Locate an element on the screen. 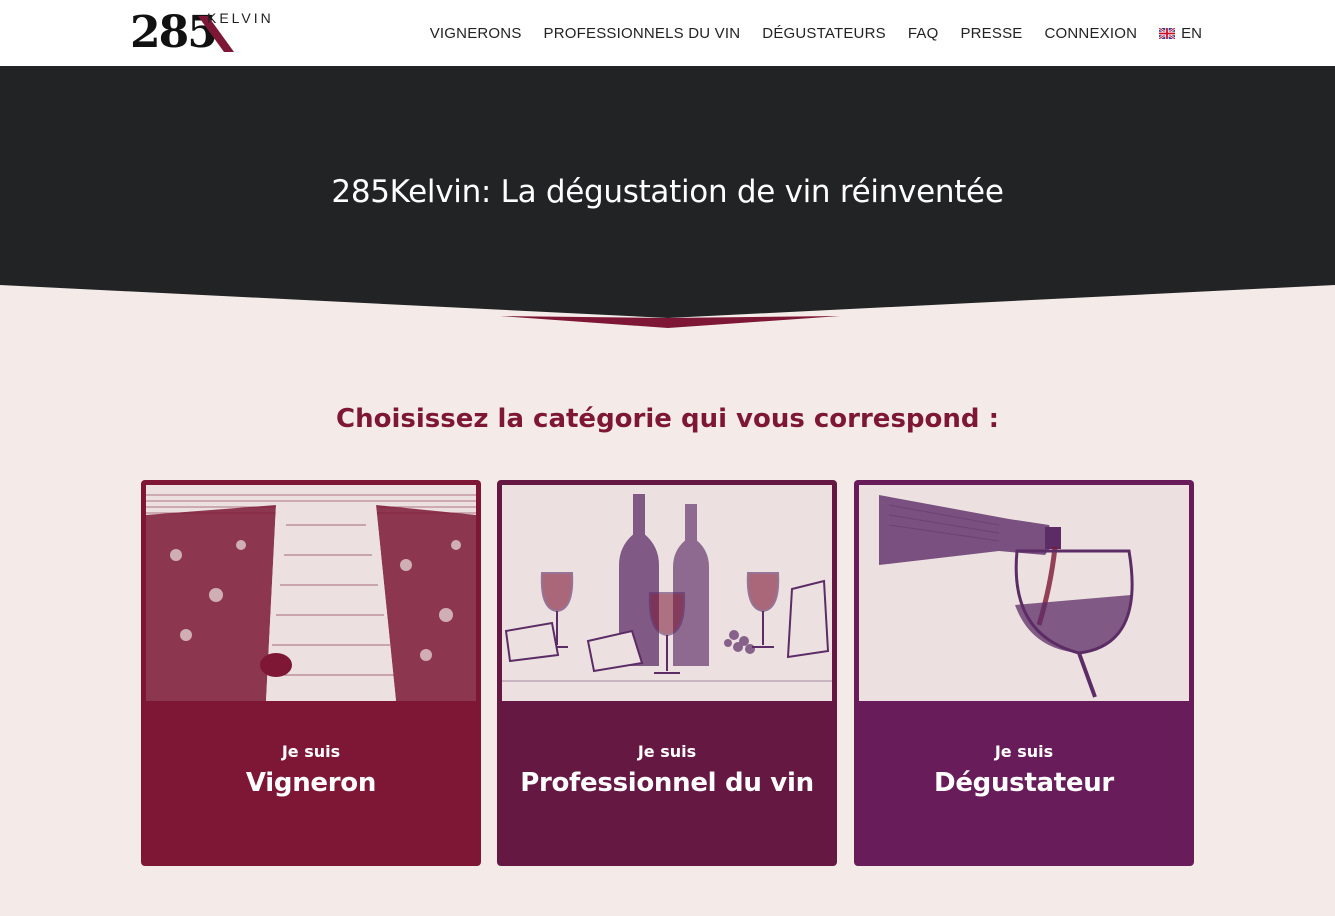  language-label: EN is located at coordinates (1191, 33).